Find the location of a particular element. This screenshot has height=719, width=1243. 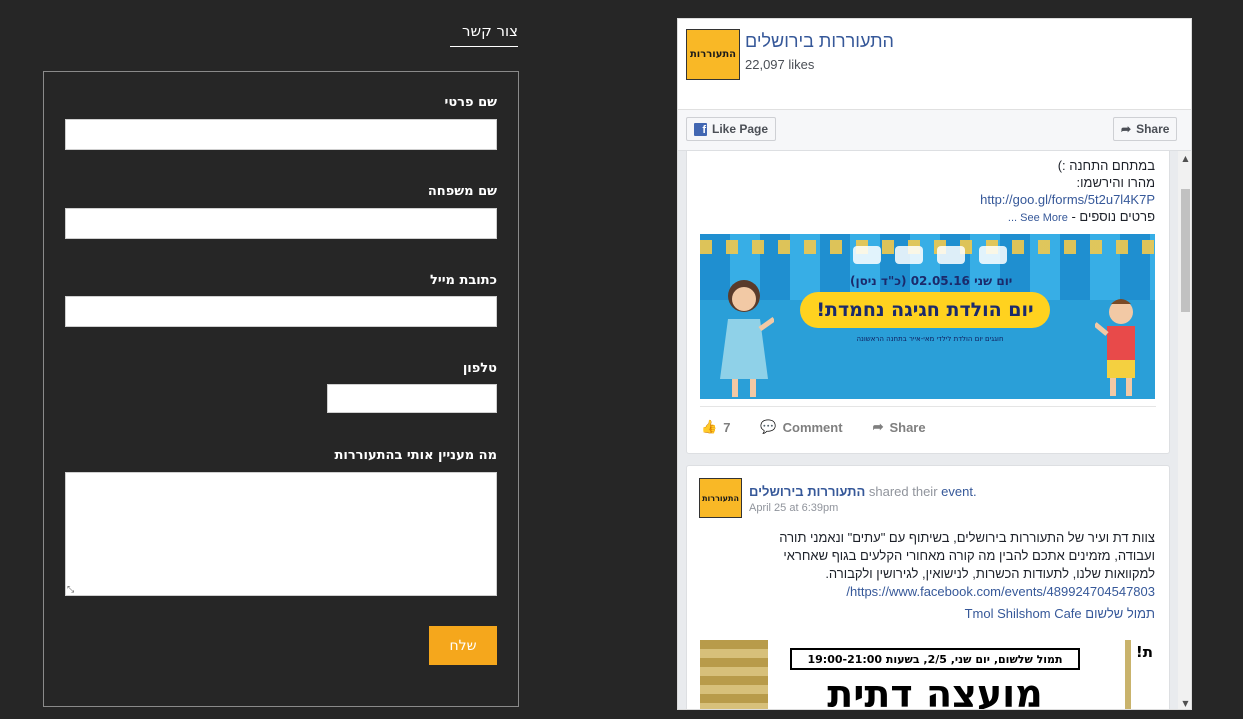

first-name-label: שם פרטי is located at coordinates (470, 102).